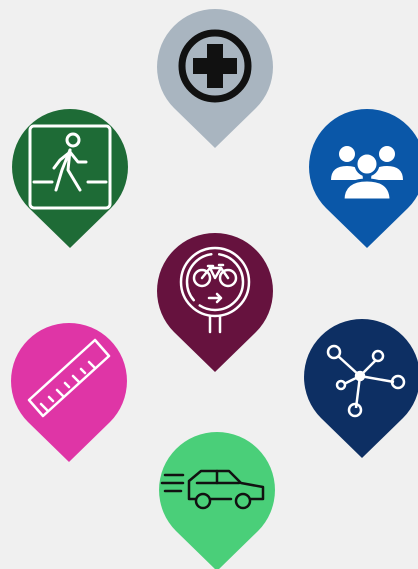 This screenshot has width=418, height=569. What do you see at coordinates (361, 388) in the screenshot?
I see `pin-network` at bounding box center [361, 388].